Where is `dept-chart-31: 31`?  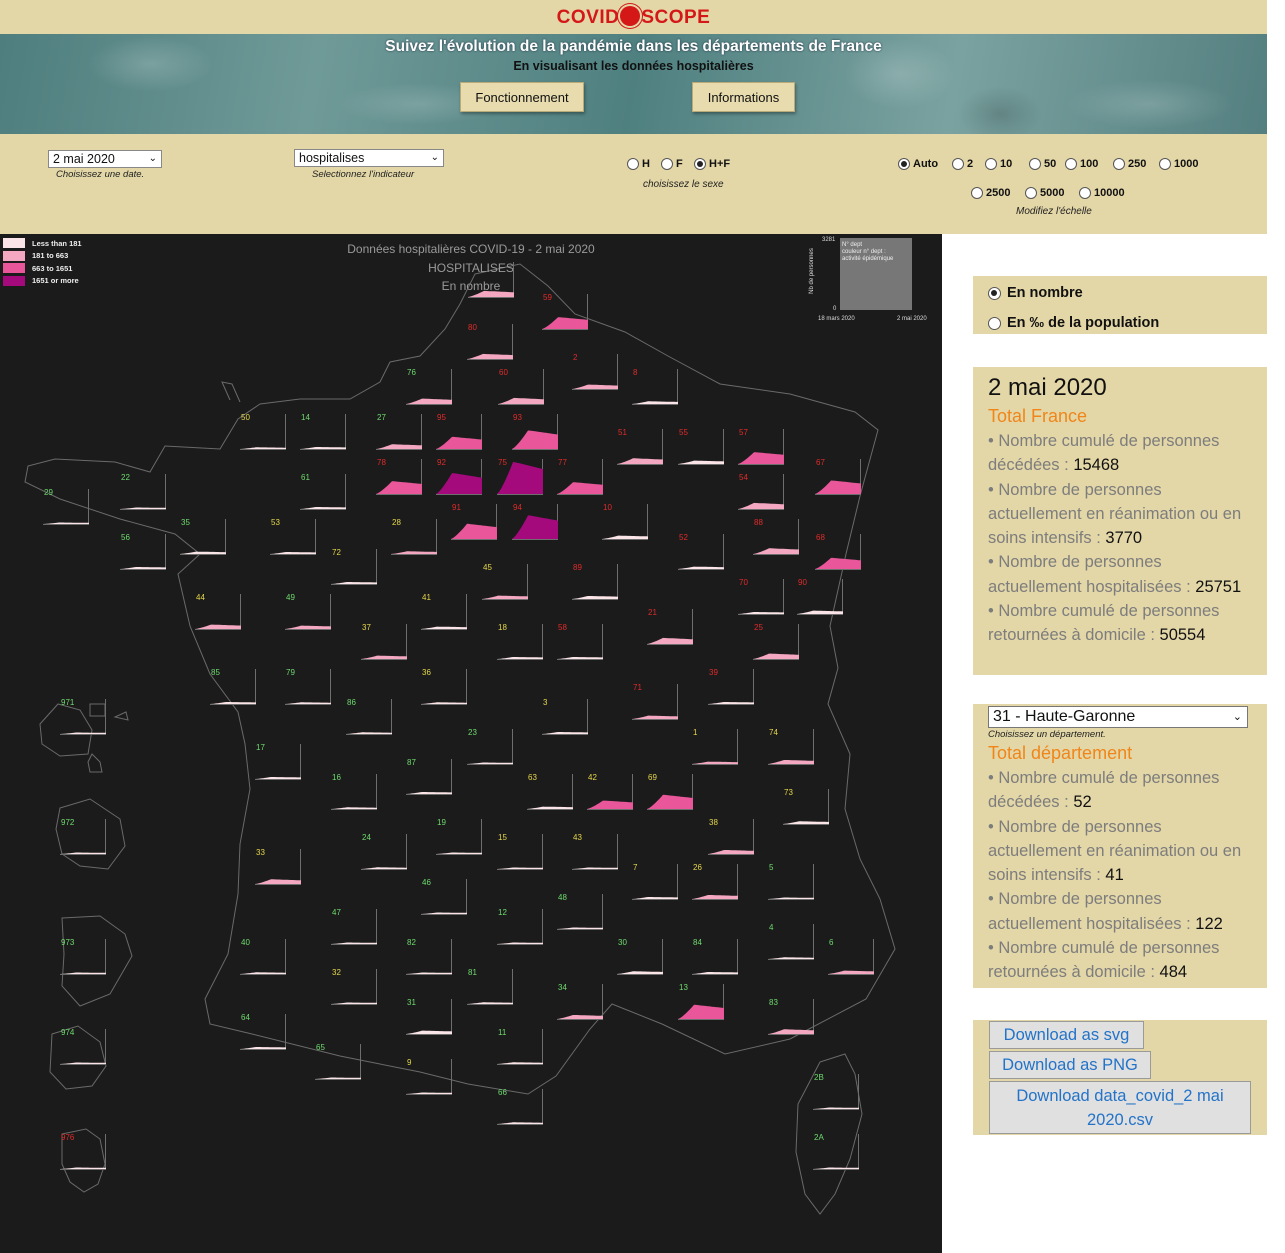 dept-chart-31: 31 is located at coordinates (429, 1016).